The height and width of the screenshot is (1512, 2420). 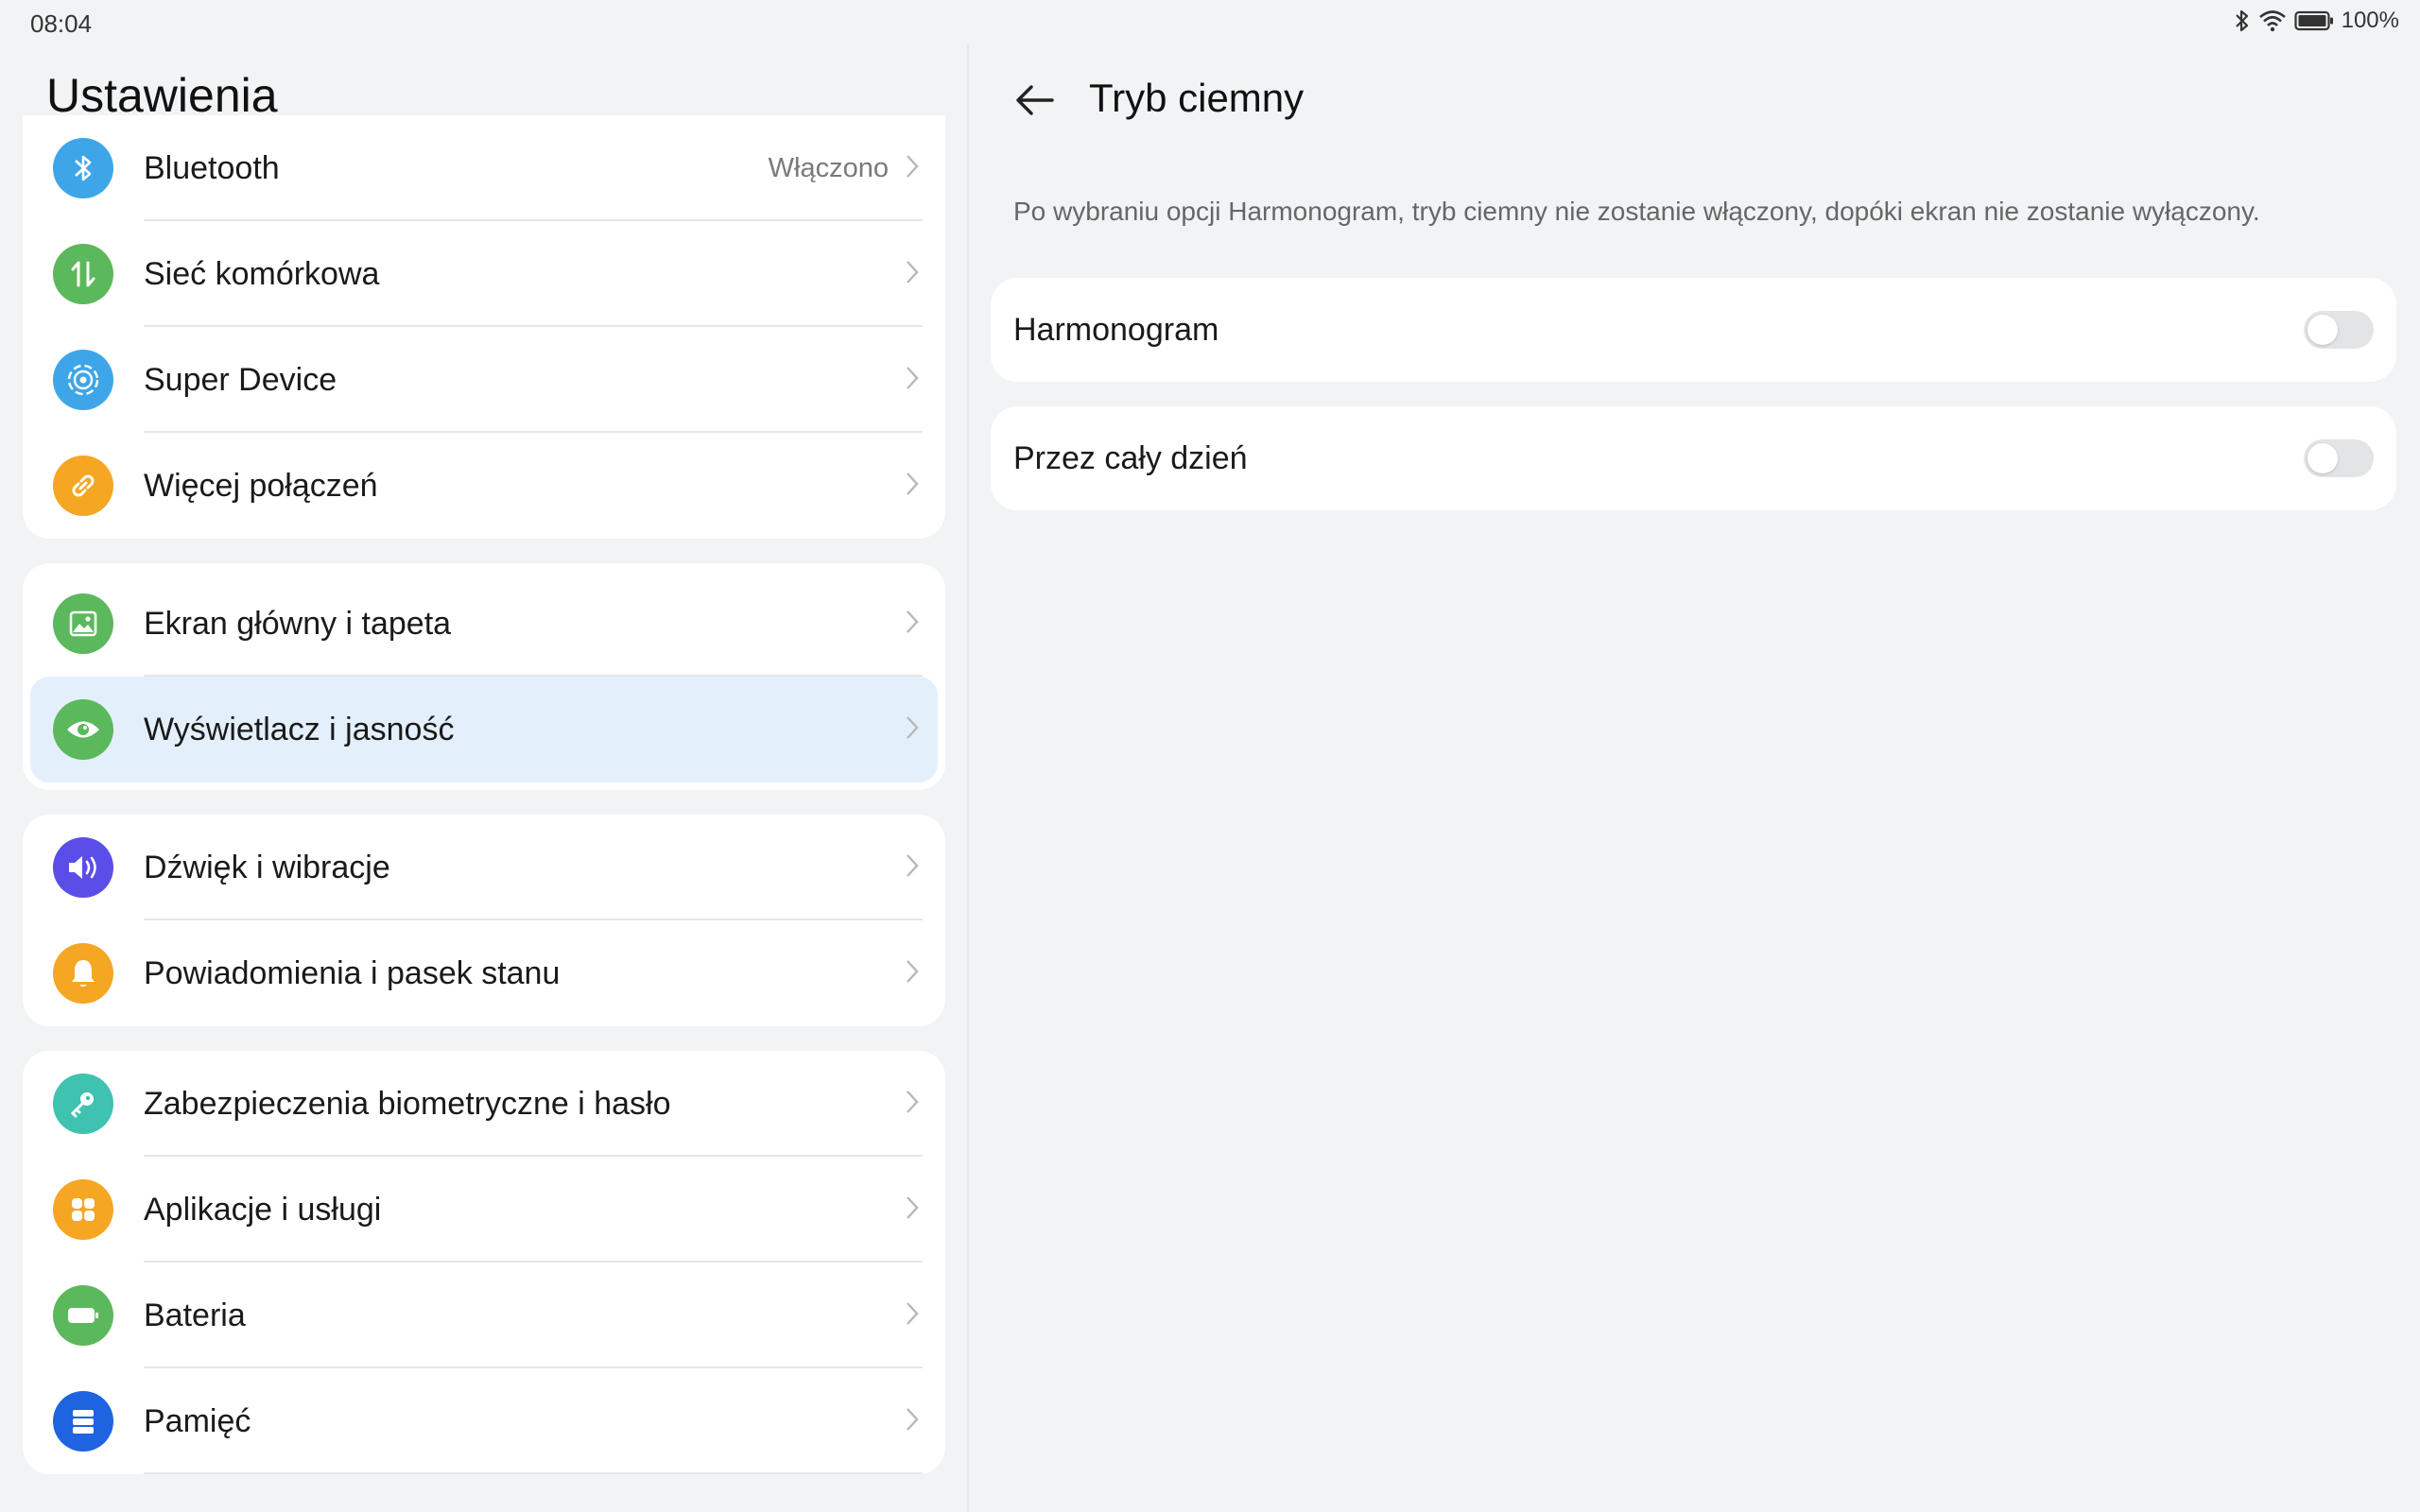 What do you see at coordinates (484, 867) in the screenshot?
I see `sidebar-item-sound: Dźwięk i wibracje` at bounding box center [484, 867].